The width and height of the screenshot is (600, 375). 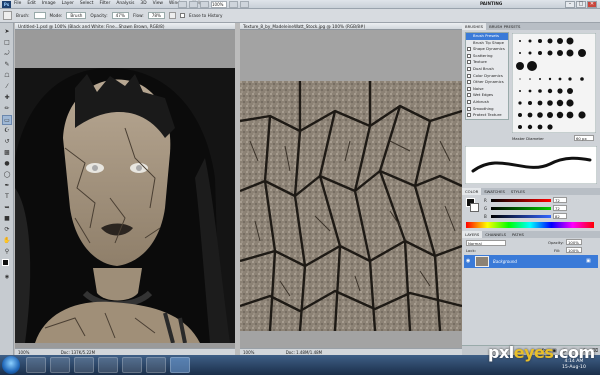 I want to click on gradient-tool-icon: ▩, so click(x=7, y=153).